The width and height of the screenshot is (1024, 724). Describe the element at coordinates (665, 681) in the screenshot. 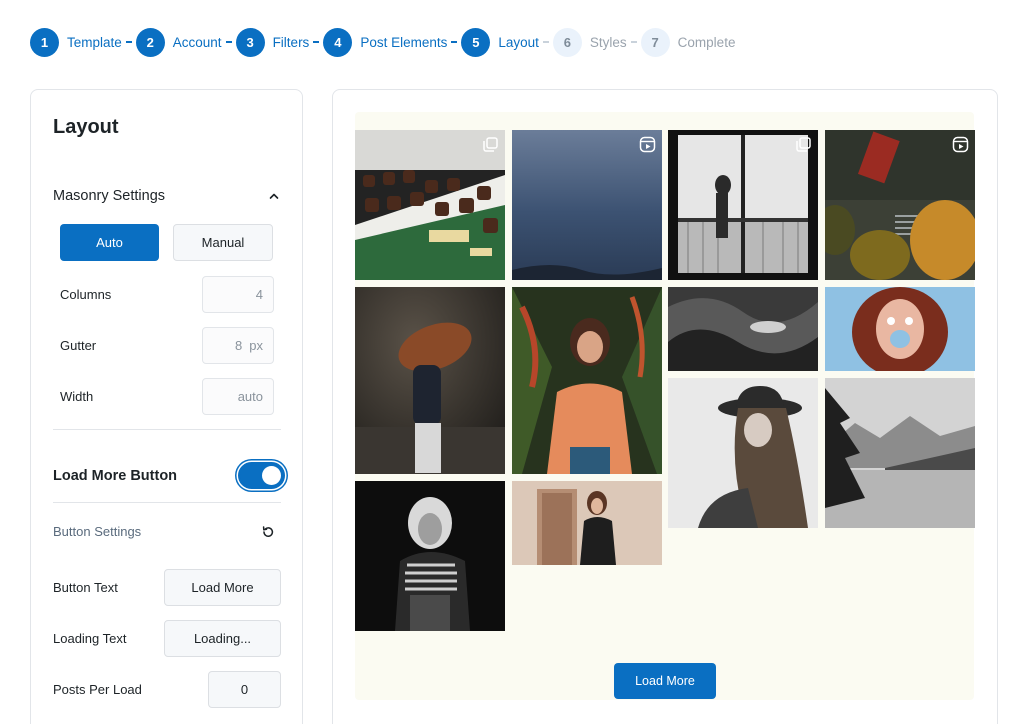

I see `load-more-button: Load More` at that location.